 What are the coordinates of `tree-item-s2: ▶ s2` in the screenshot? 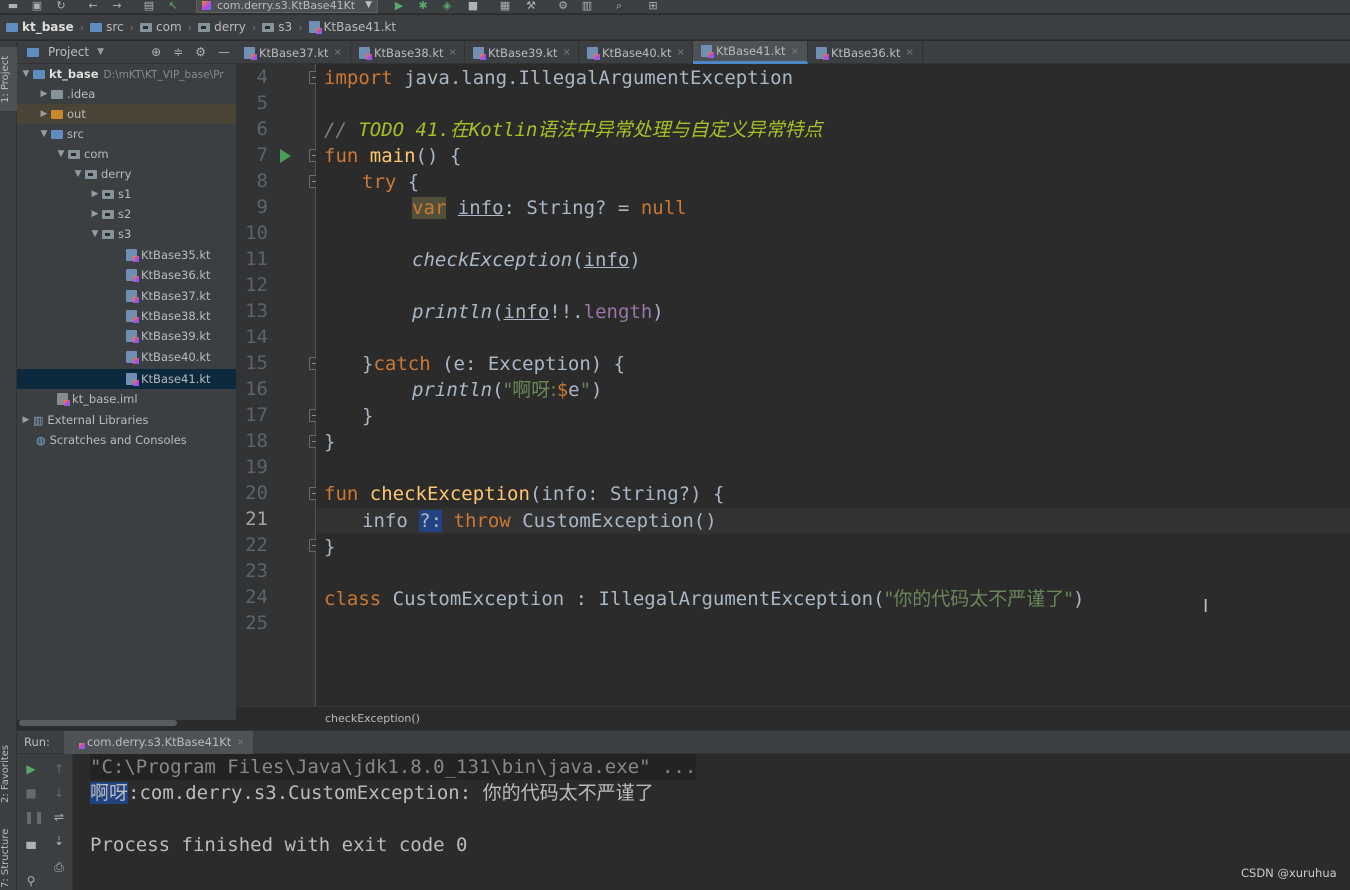 It's located at (126, 214).